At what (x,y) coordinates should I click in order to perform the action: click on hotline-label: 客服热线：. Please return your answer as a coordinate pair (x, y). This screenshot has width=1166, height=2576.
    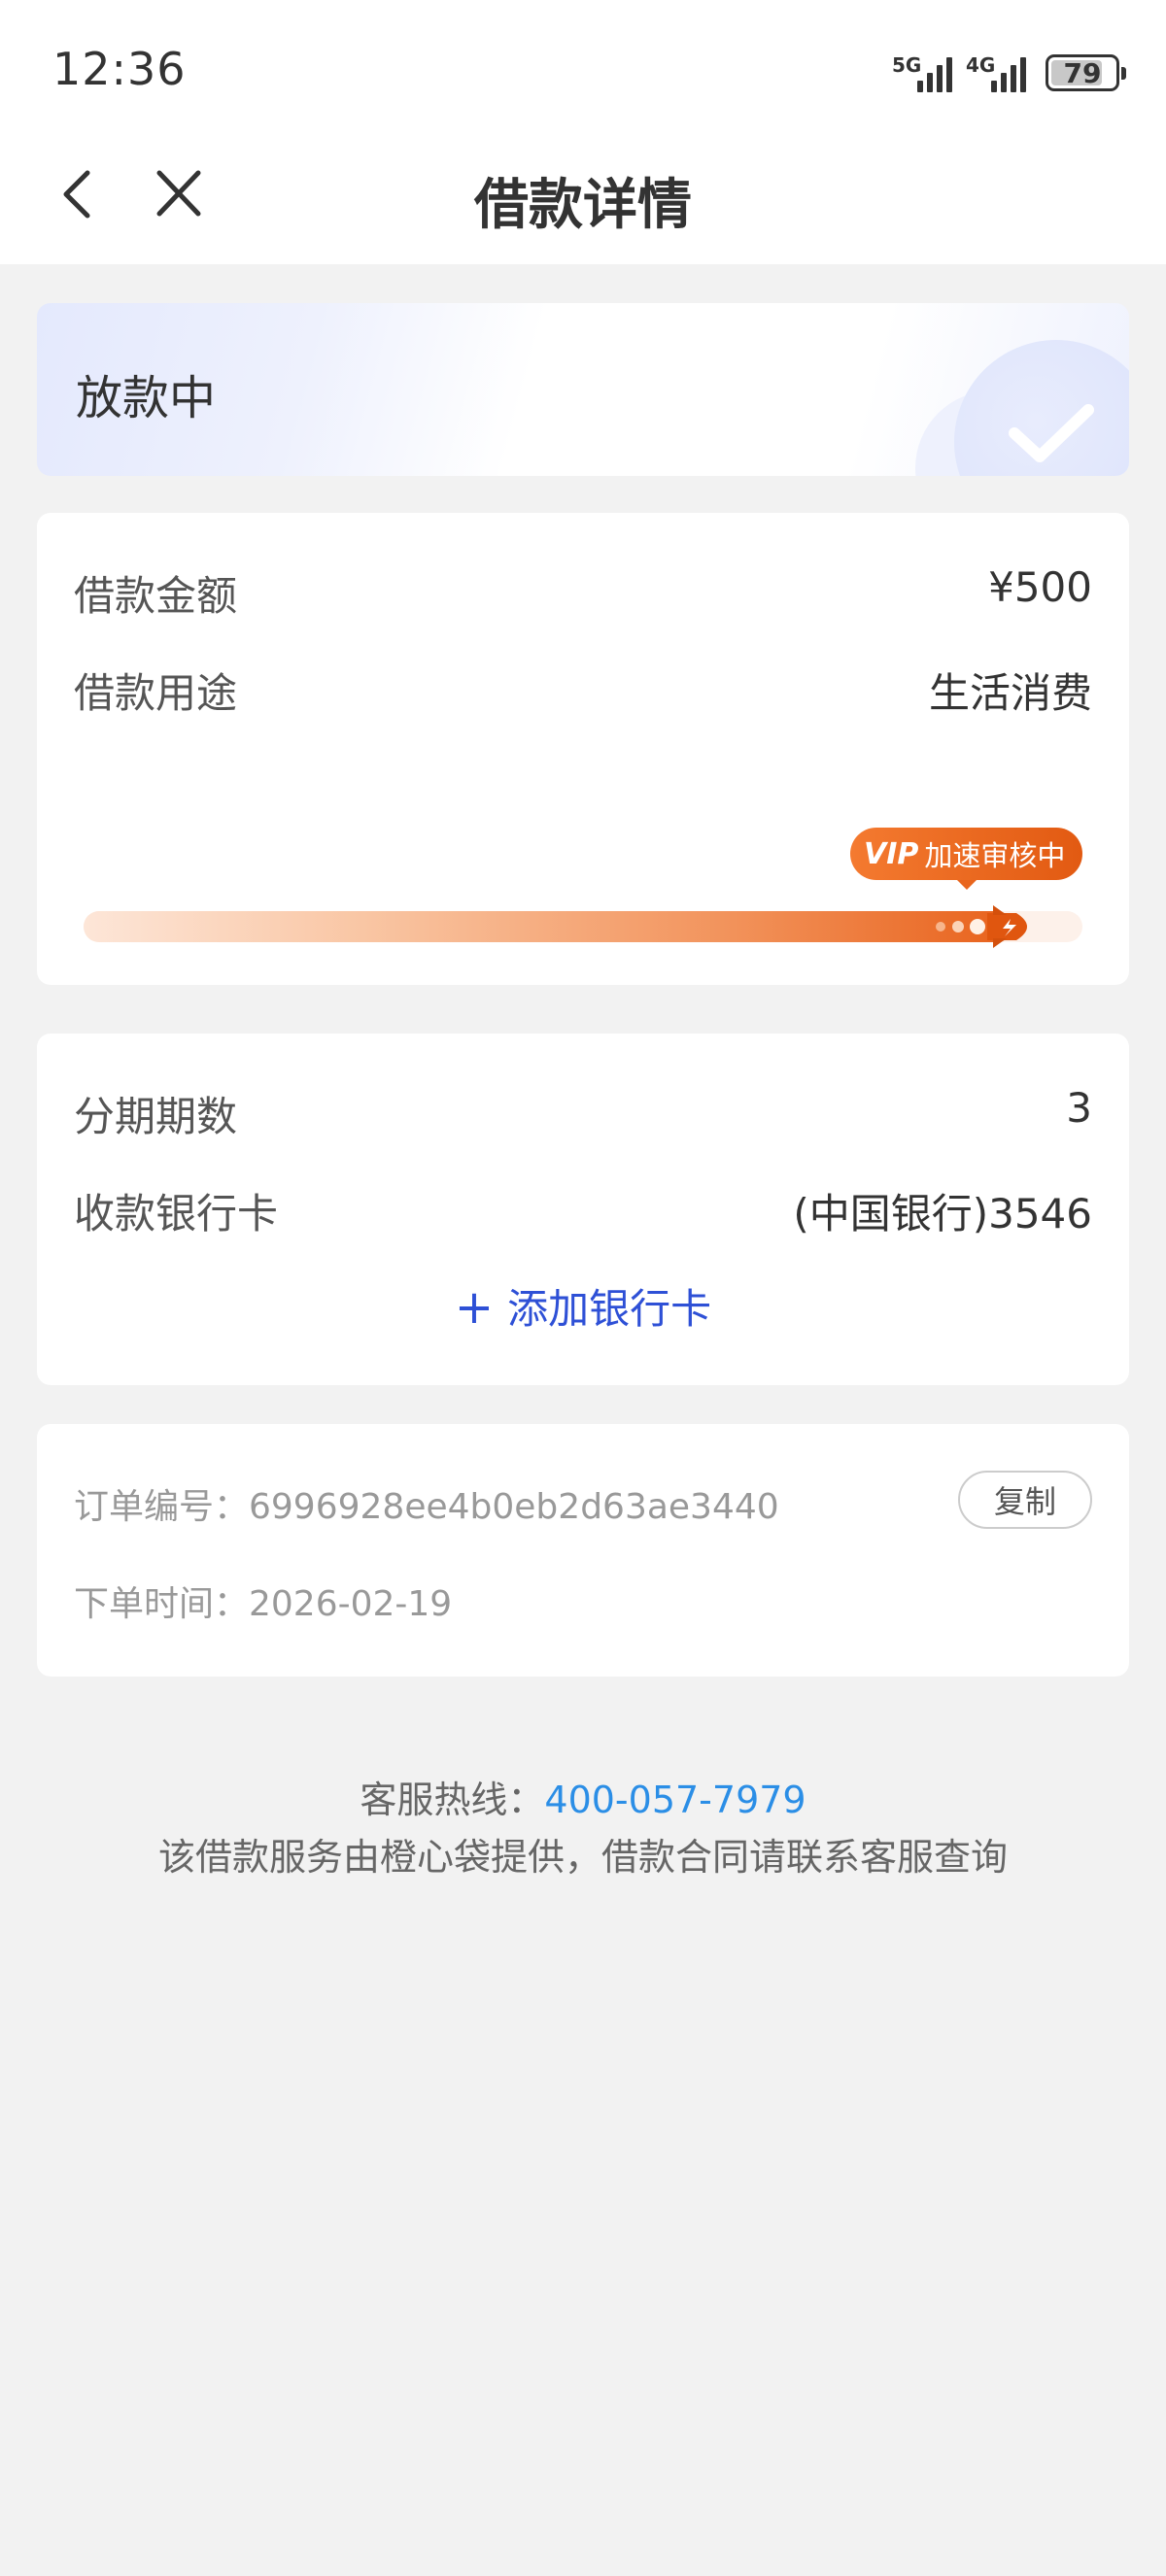
    Looking at the image, I should click on (452, 1800).